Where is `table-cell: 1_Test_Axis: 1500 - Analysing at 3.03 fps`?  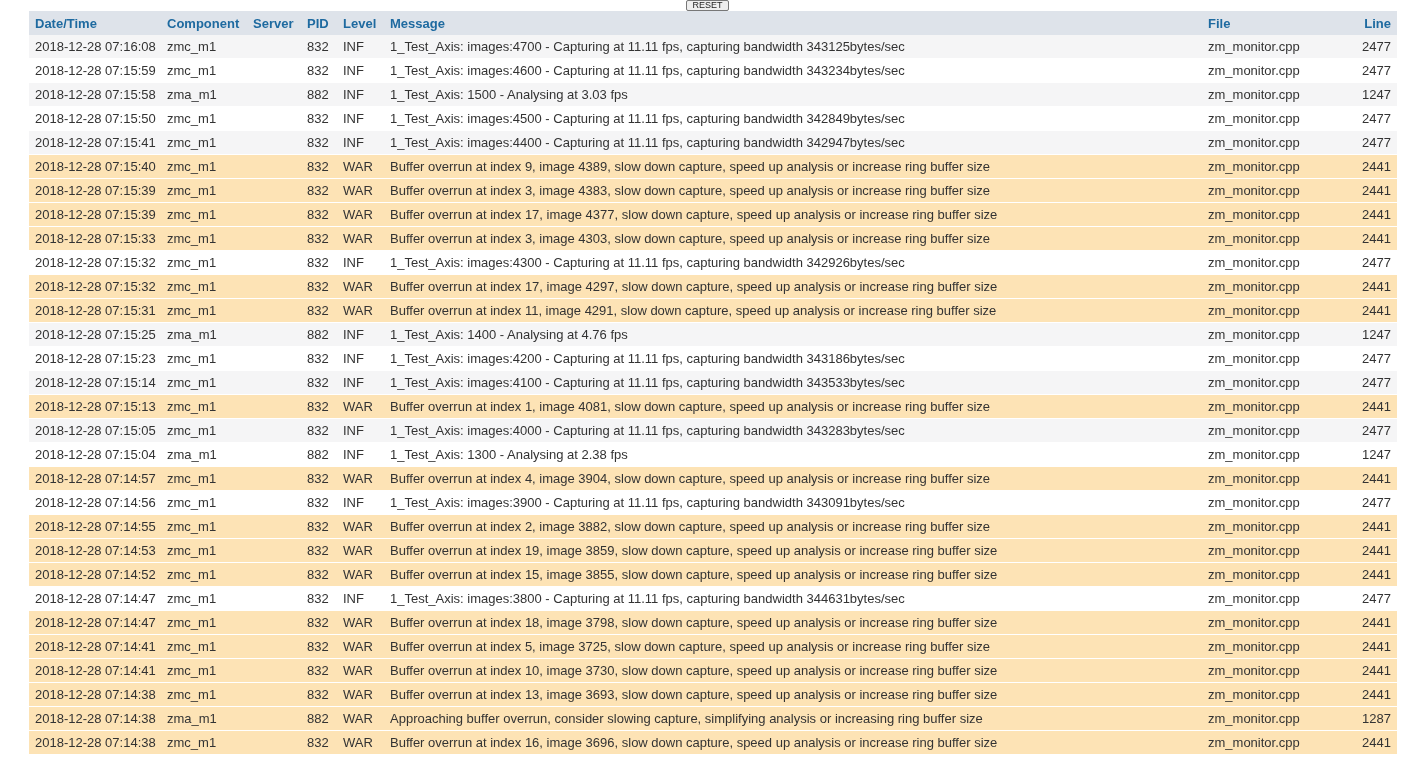
table-cell: 1_Test_Axis: 1500 - Analysing at 3.03 fps is located at coordinates (793, 94).